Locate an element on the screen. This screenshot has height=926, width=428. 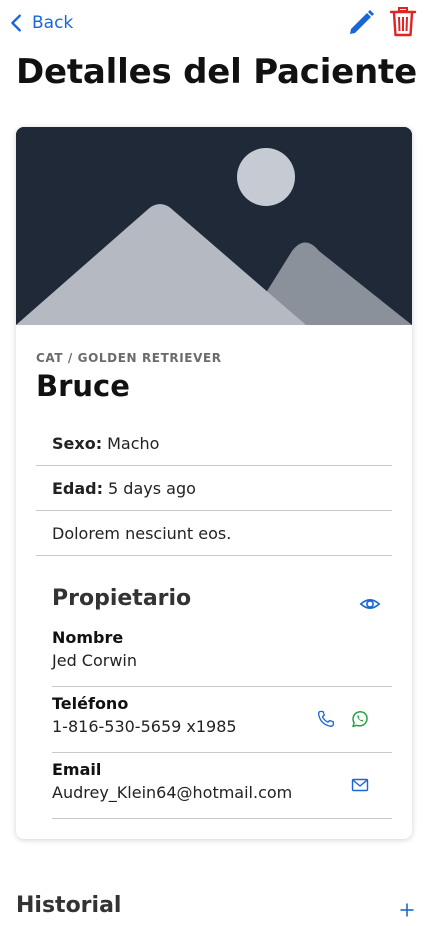
pencil-icon is located at coordinates (362, 22).